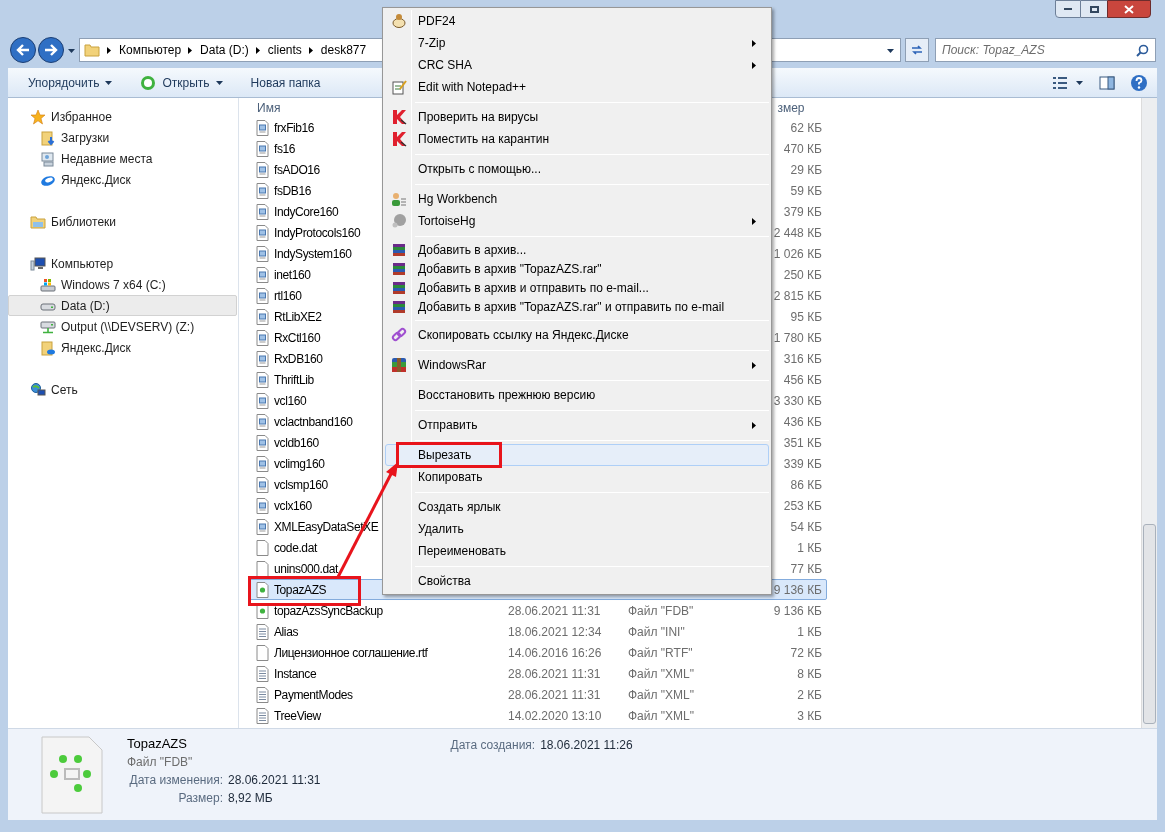  I want to click on size-cell-text: 95 КБ, so click(806, 317).